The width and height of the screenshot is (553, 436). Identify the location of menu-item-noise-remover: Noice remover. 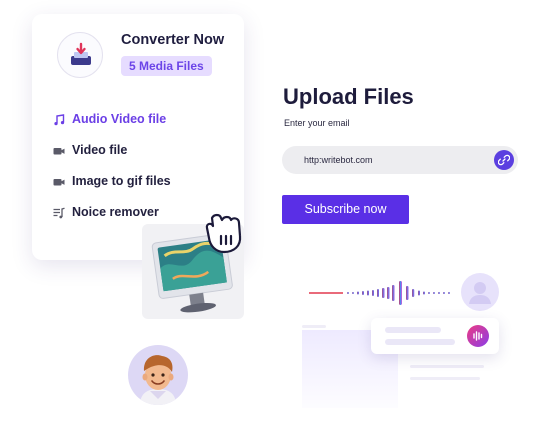
(112, 211).